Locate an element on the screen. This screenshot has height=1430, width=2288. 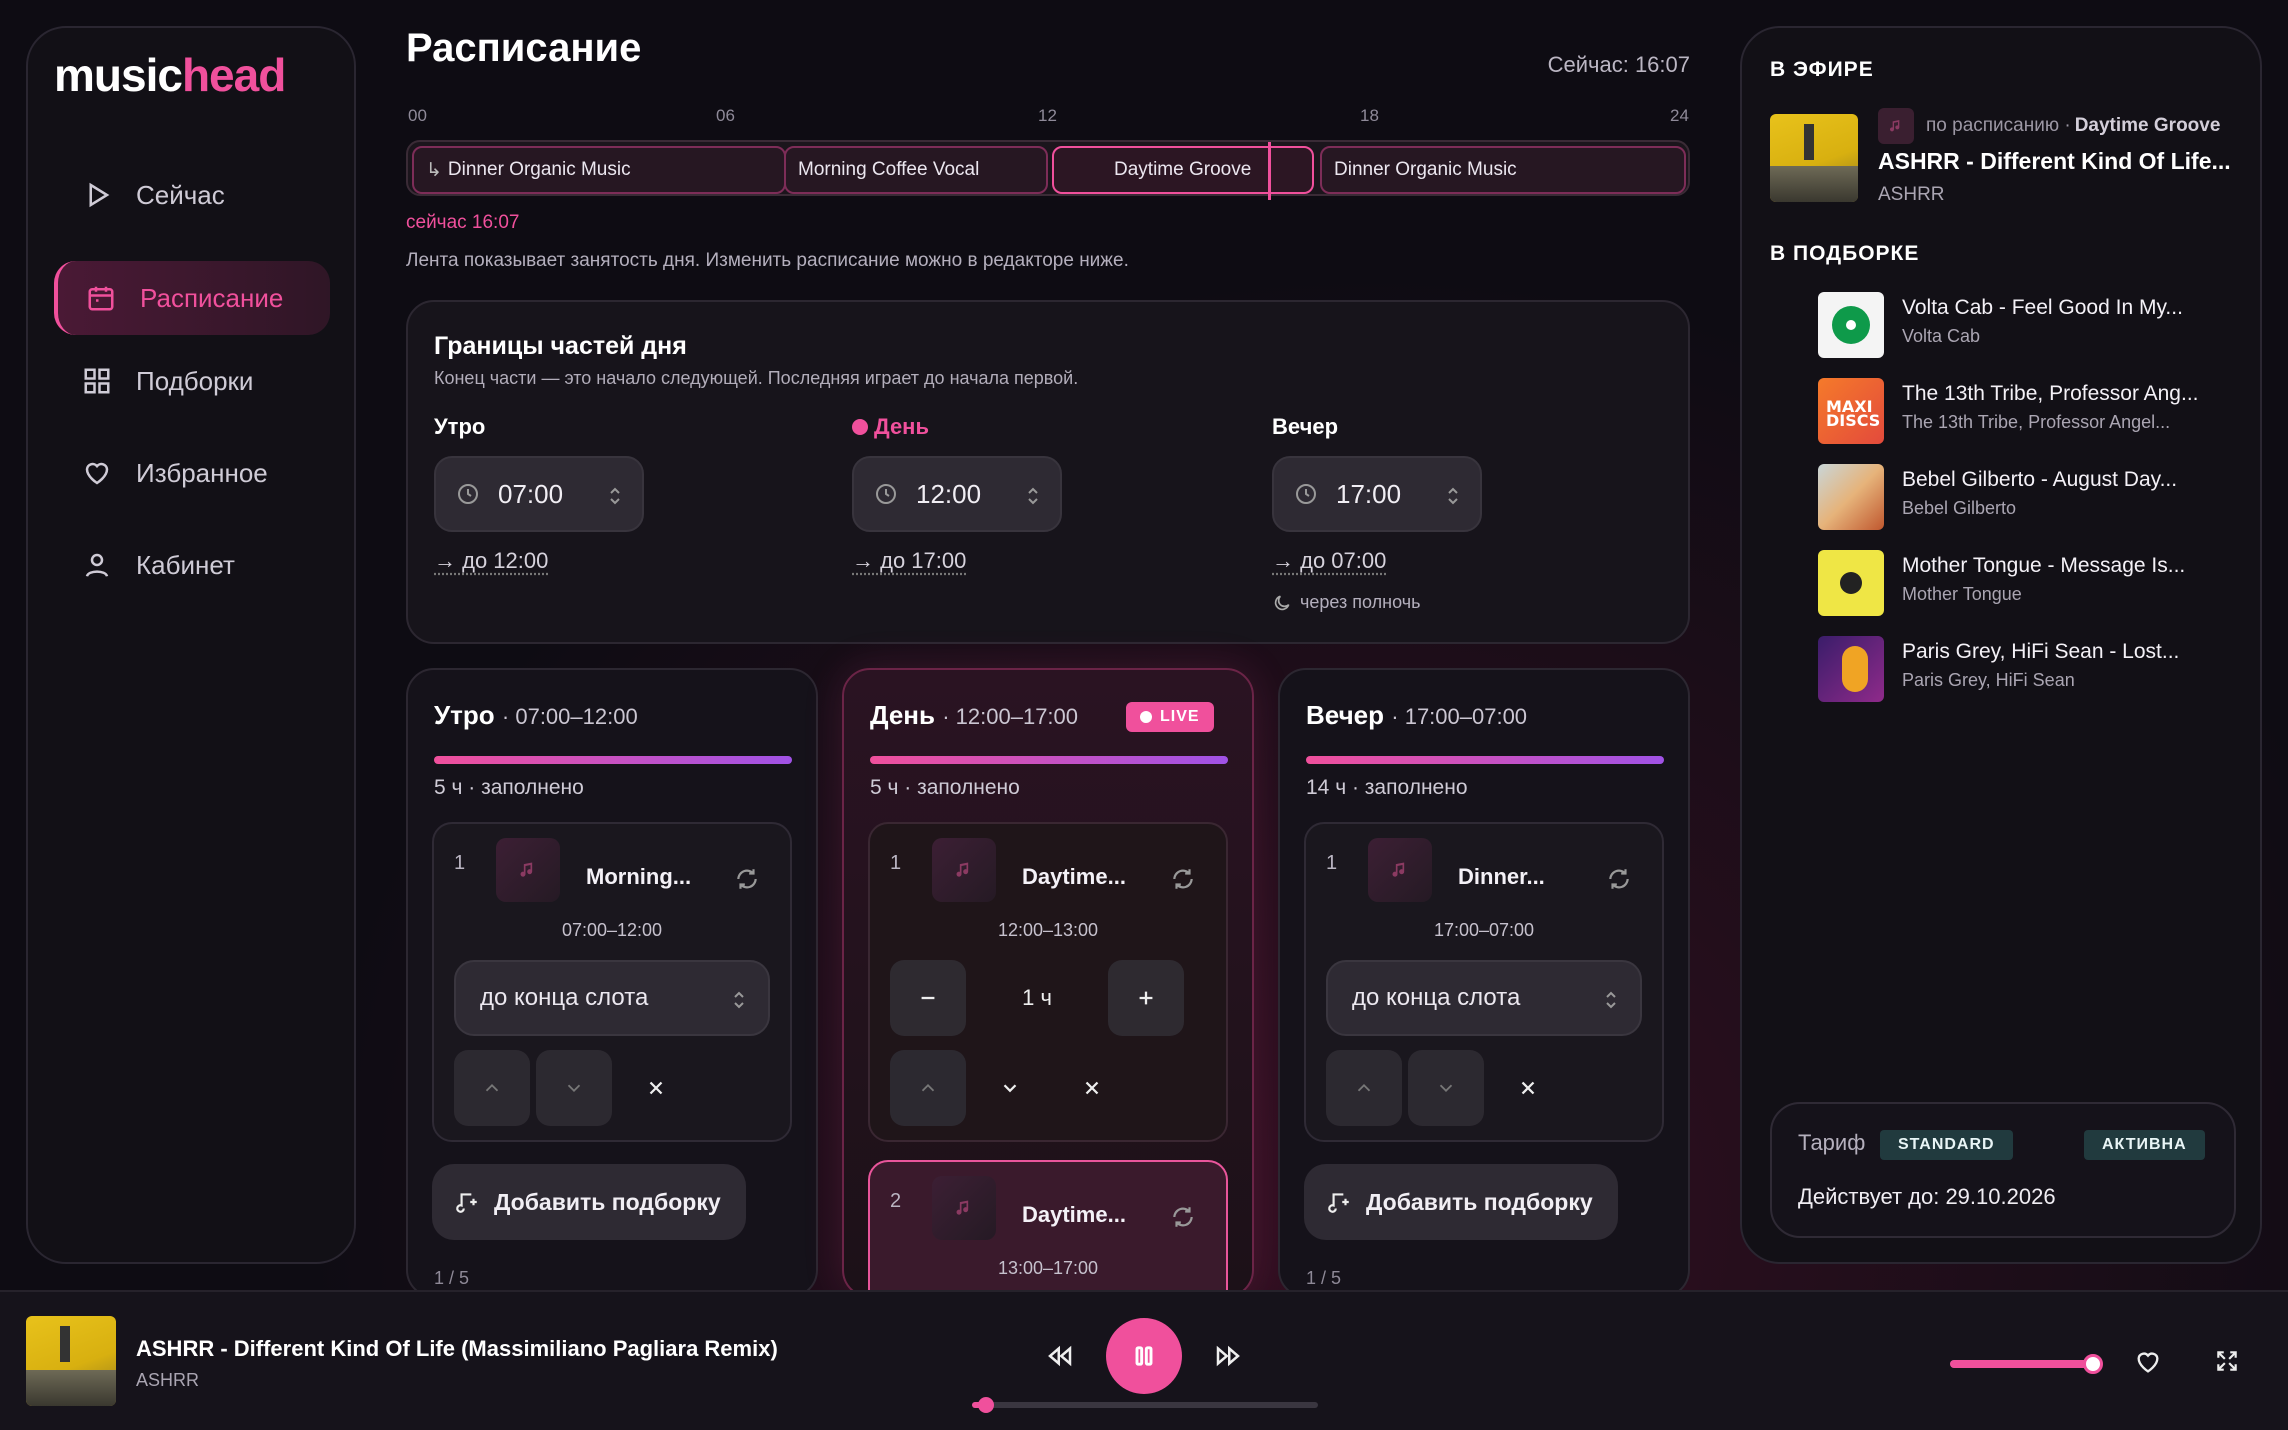
tariff-valid-until: Действует до: 29.10.2026 is located at coordinates (1927, 1196).